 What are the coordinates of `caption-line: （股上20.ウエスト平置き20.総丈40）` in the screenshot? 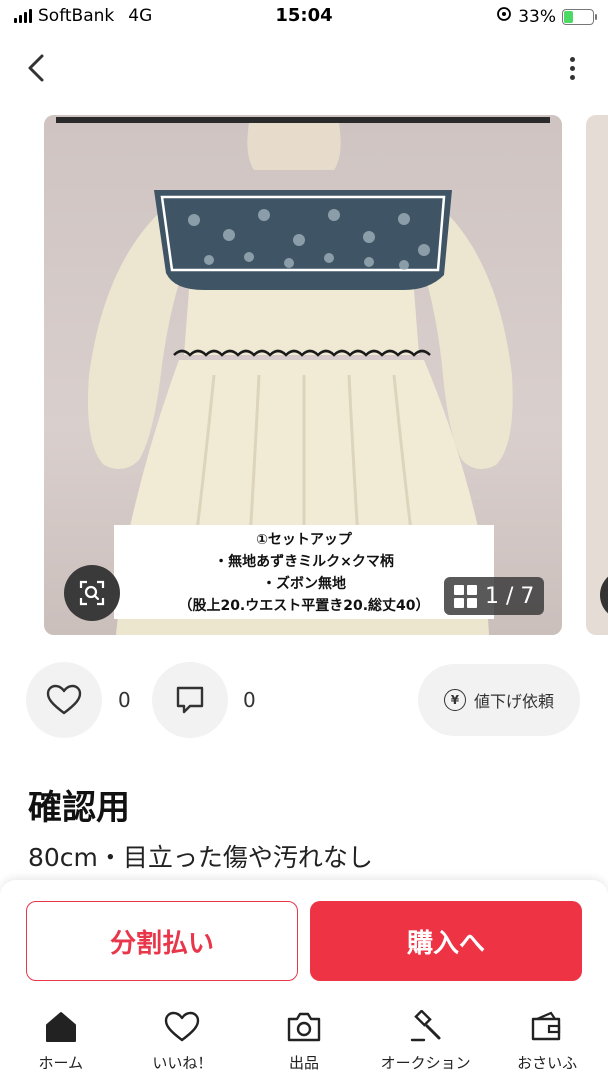 It's located at (304, 606).